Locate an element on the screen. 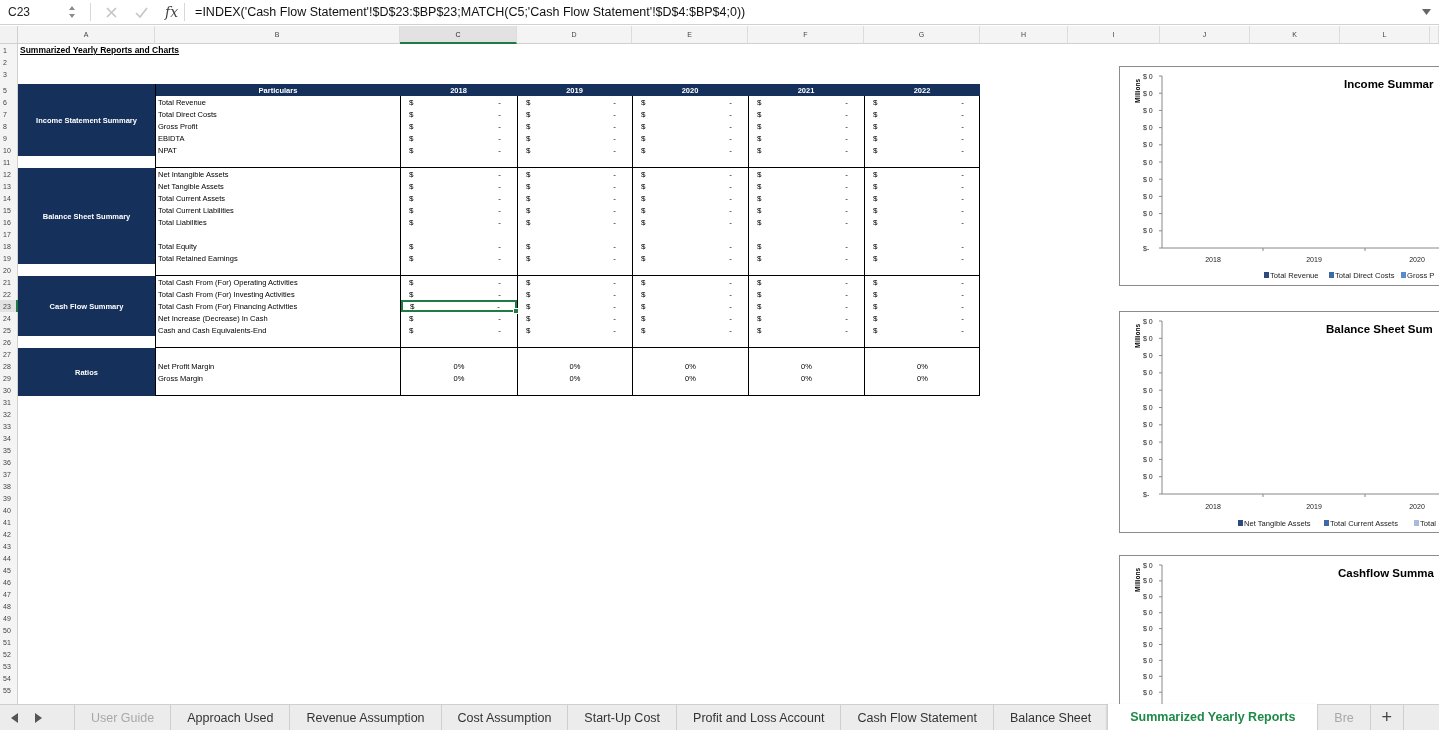 The height and width of the screenshot is (730, 1439). next-sheet-icon is located at coordinates (38, 717).